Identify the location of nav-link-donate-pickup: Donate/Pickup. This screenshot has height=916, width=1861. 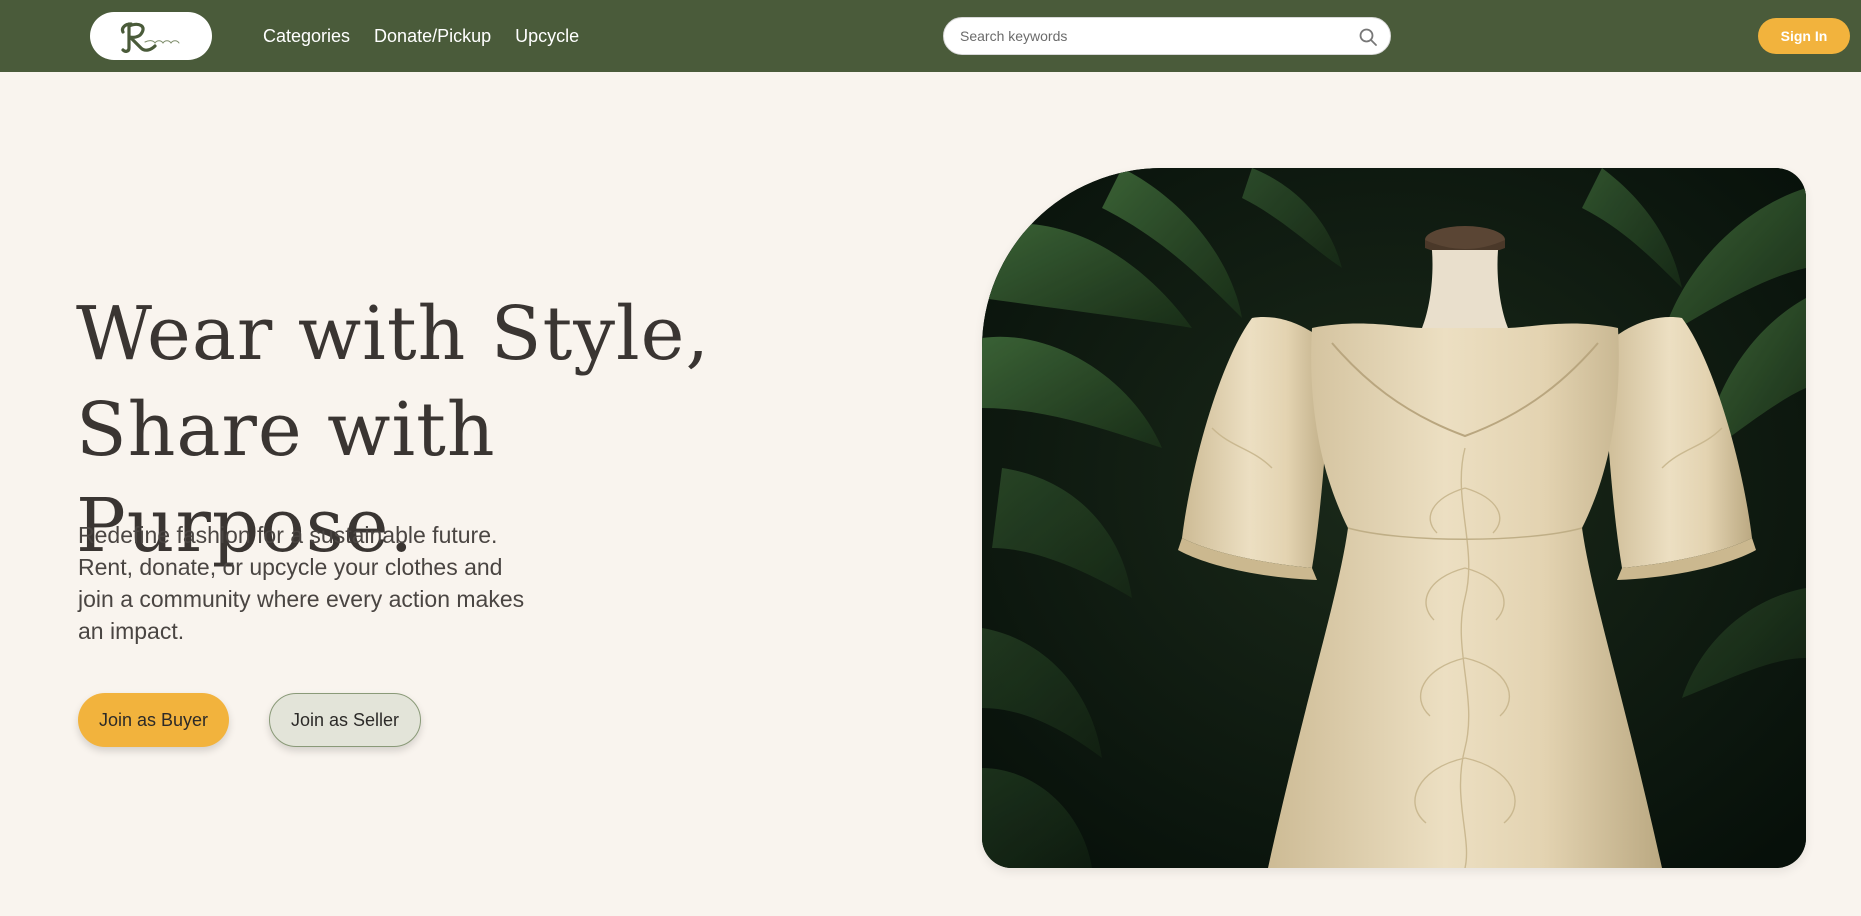
(432, 36).